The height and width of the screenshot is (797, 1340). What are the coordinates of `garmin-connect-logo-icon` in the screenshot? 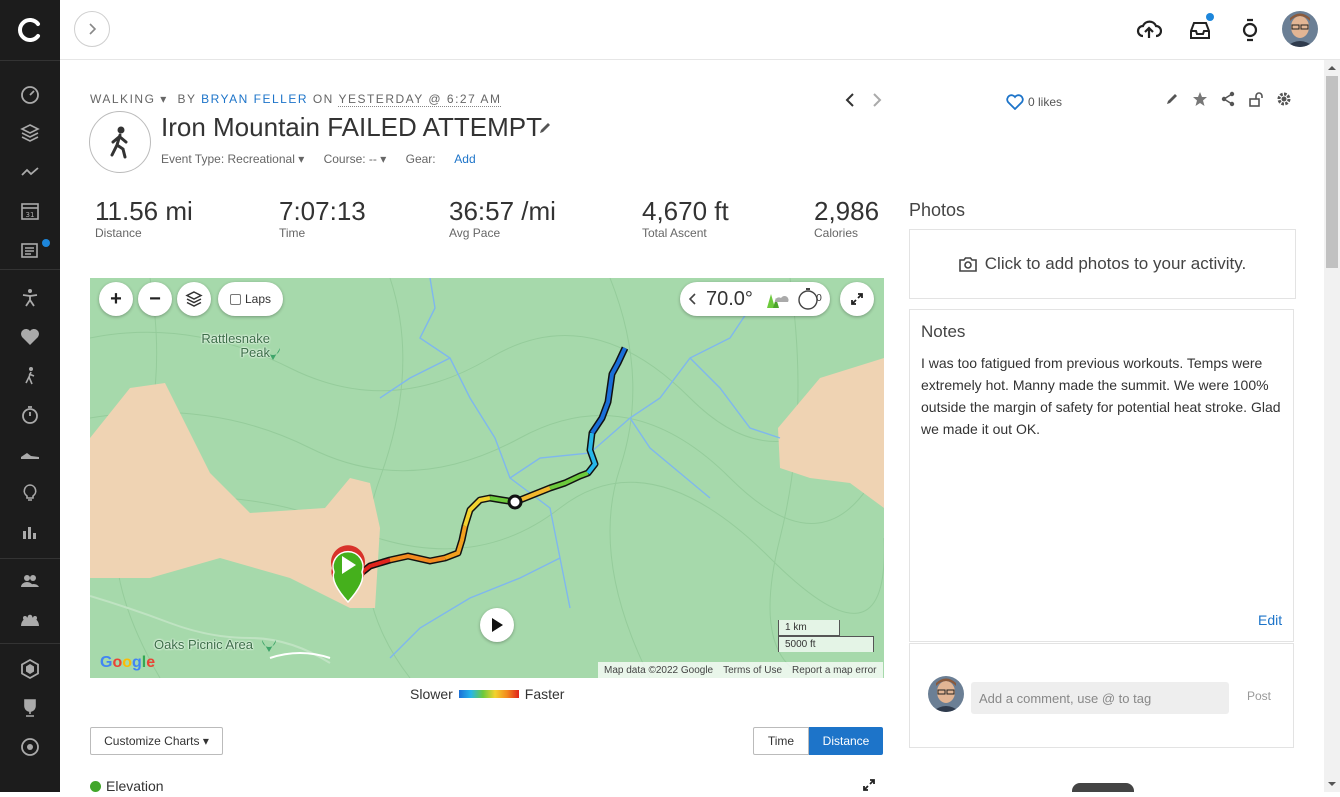 It's located at (30, 30).